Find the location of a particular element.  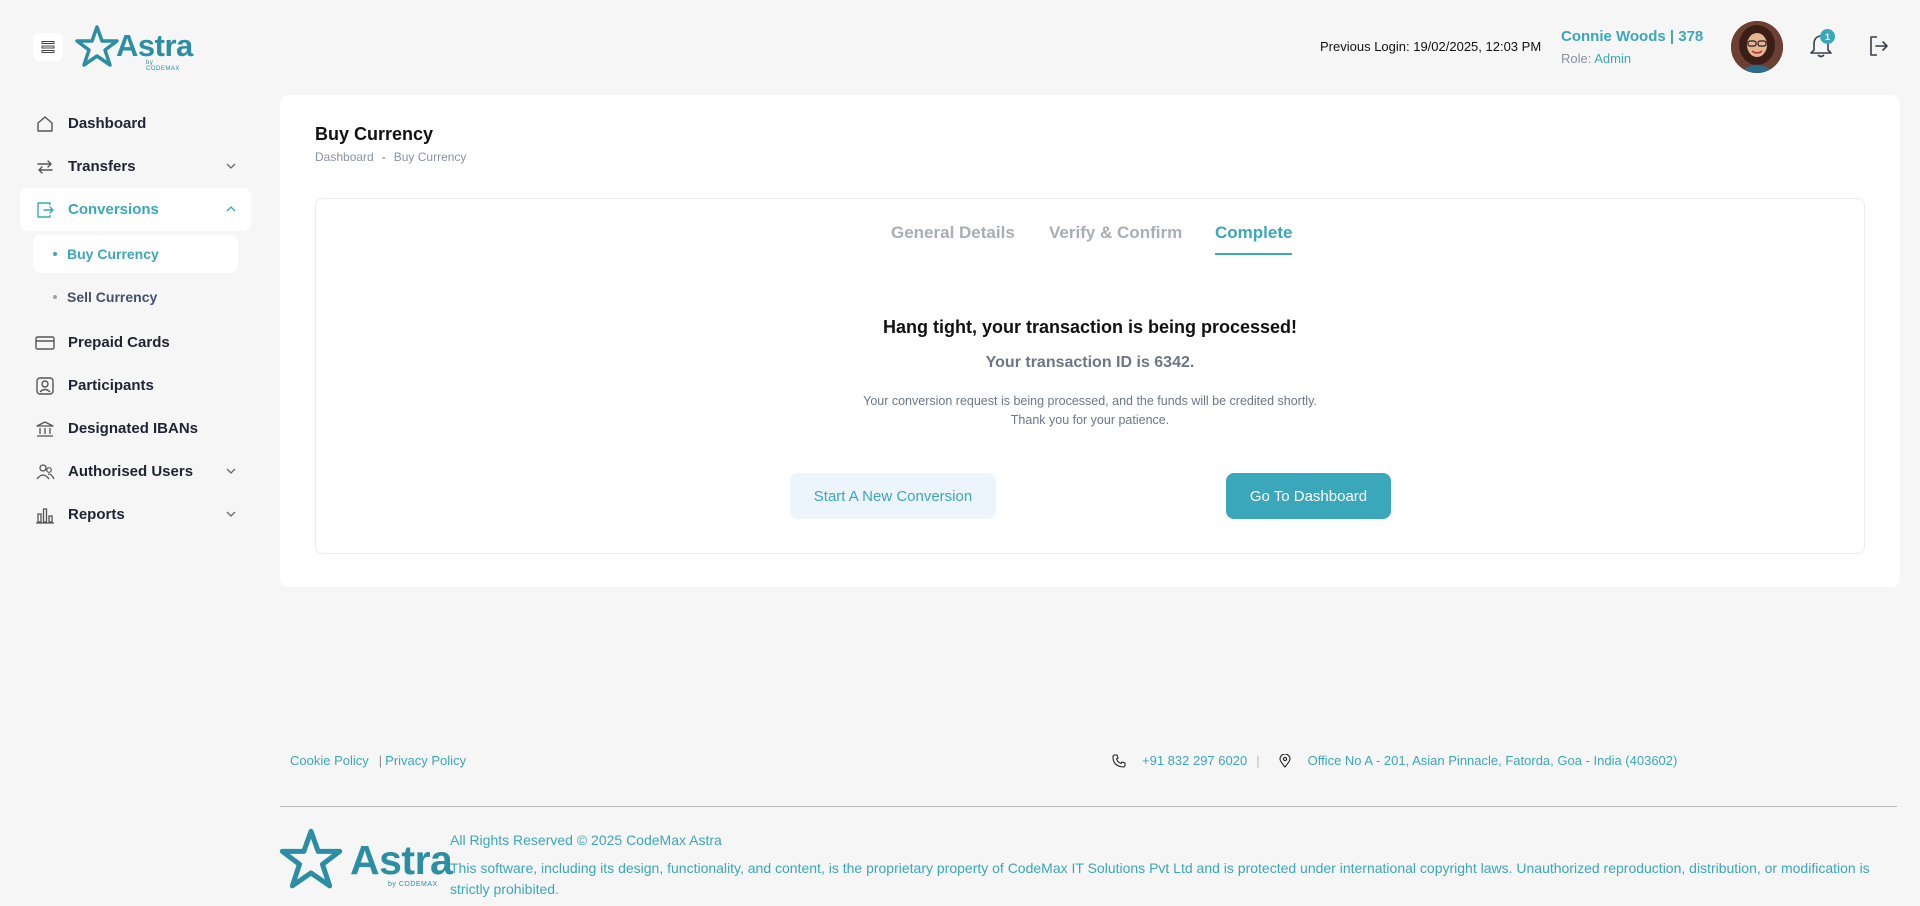

sidebar-item-participants: Participants is located at coordinates (135, 385).